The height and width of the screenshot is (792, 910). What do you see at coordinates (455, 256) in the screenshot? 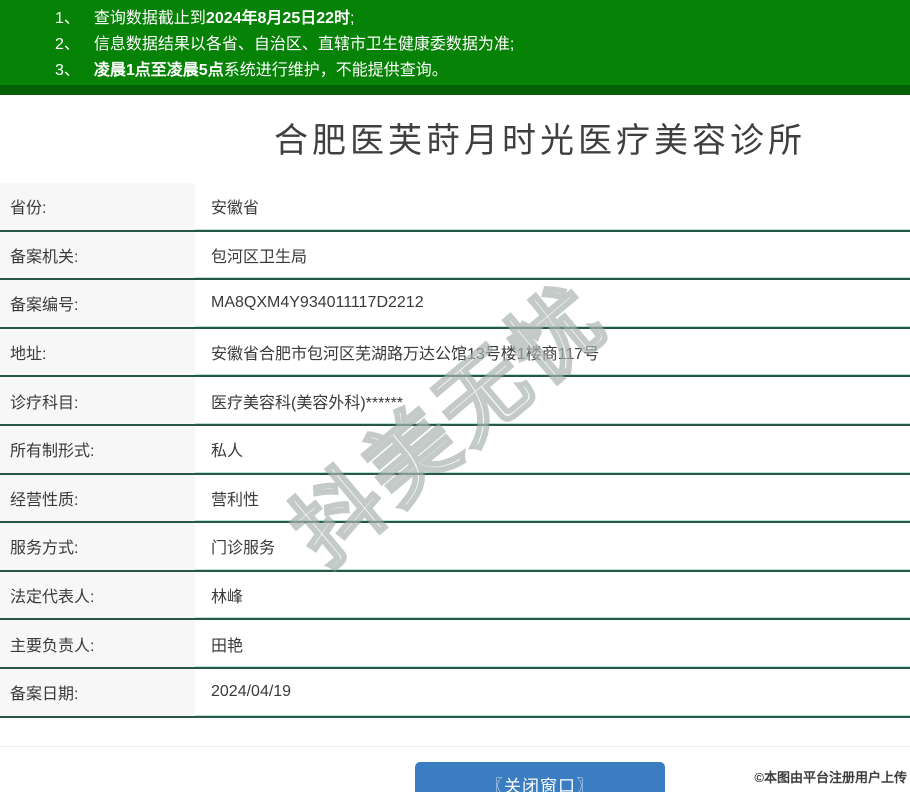
I see `table-row: 备案机关: 包河区卫生局` at bounding box center [455, 256].